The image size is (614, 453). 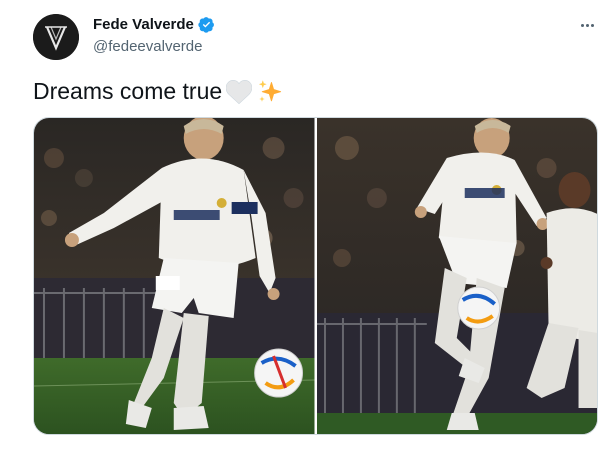 I want to click on author-name-row: Fede Valverde, so click(x=154, y=24).